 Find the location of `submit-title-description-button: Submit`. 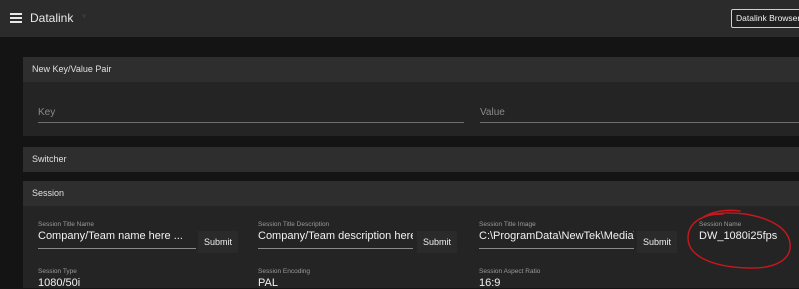

submit-title-description-button: Submit is located at coordinates (437, 242).